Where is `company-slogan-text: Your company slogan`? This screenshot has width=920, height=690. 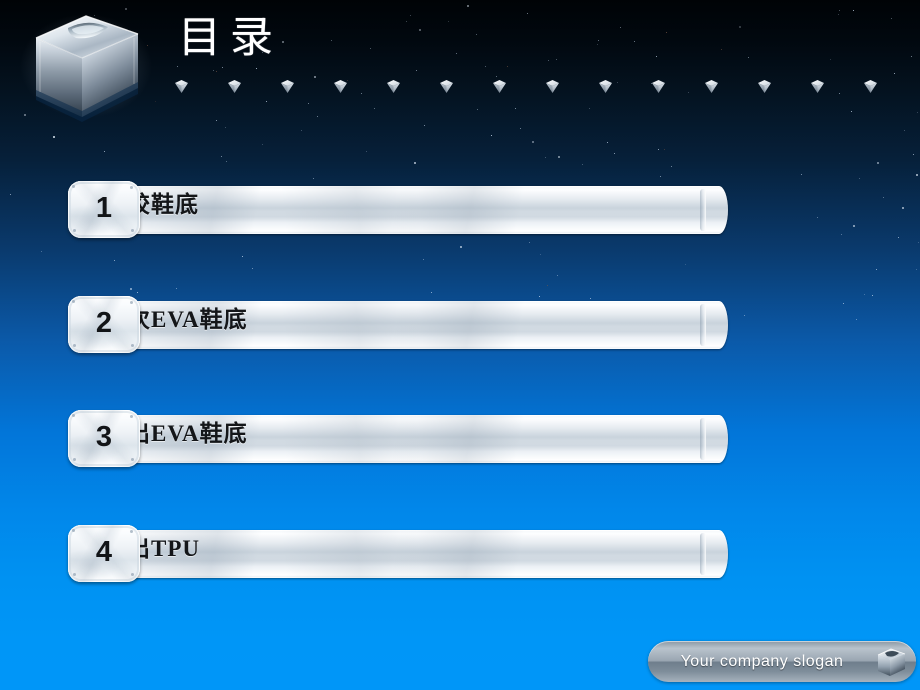
company-slogan-text: Your company slogan is located at coordinates (762, 661).